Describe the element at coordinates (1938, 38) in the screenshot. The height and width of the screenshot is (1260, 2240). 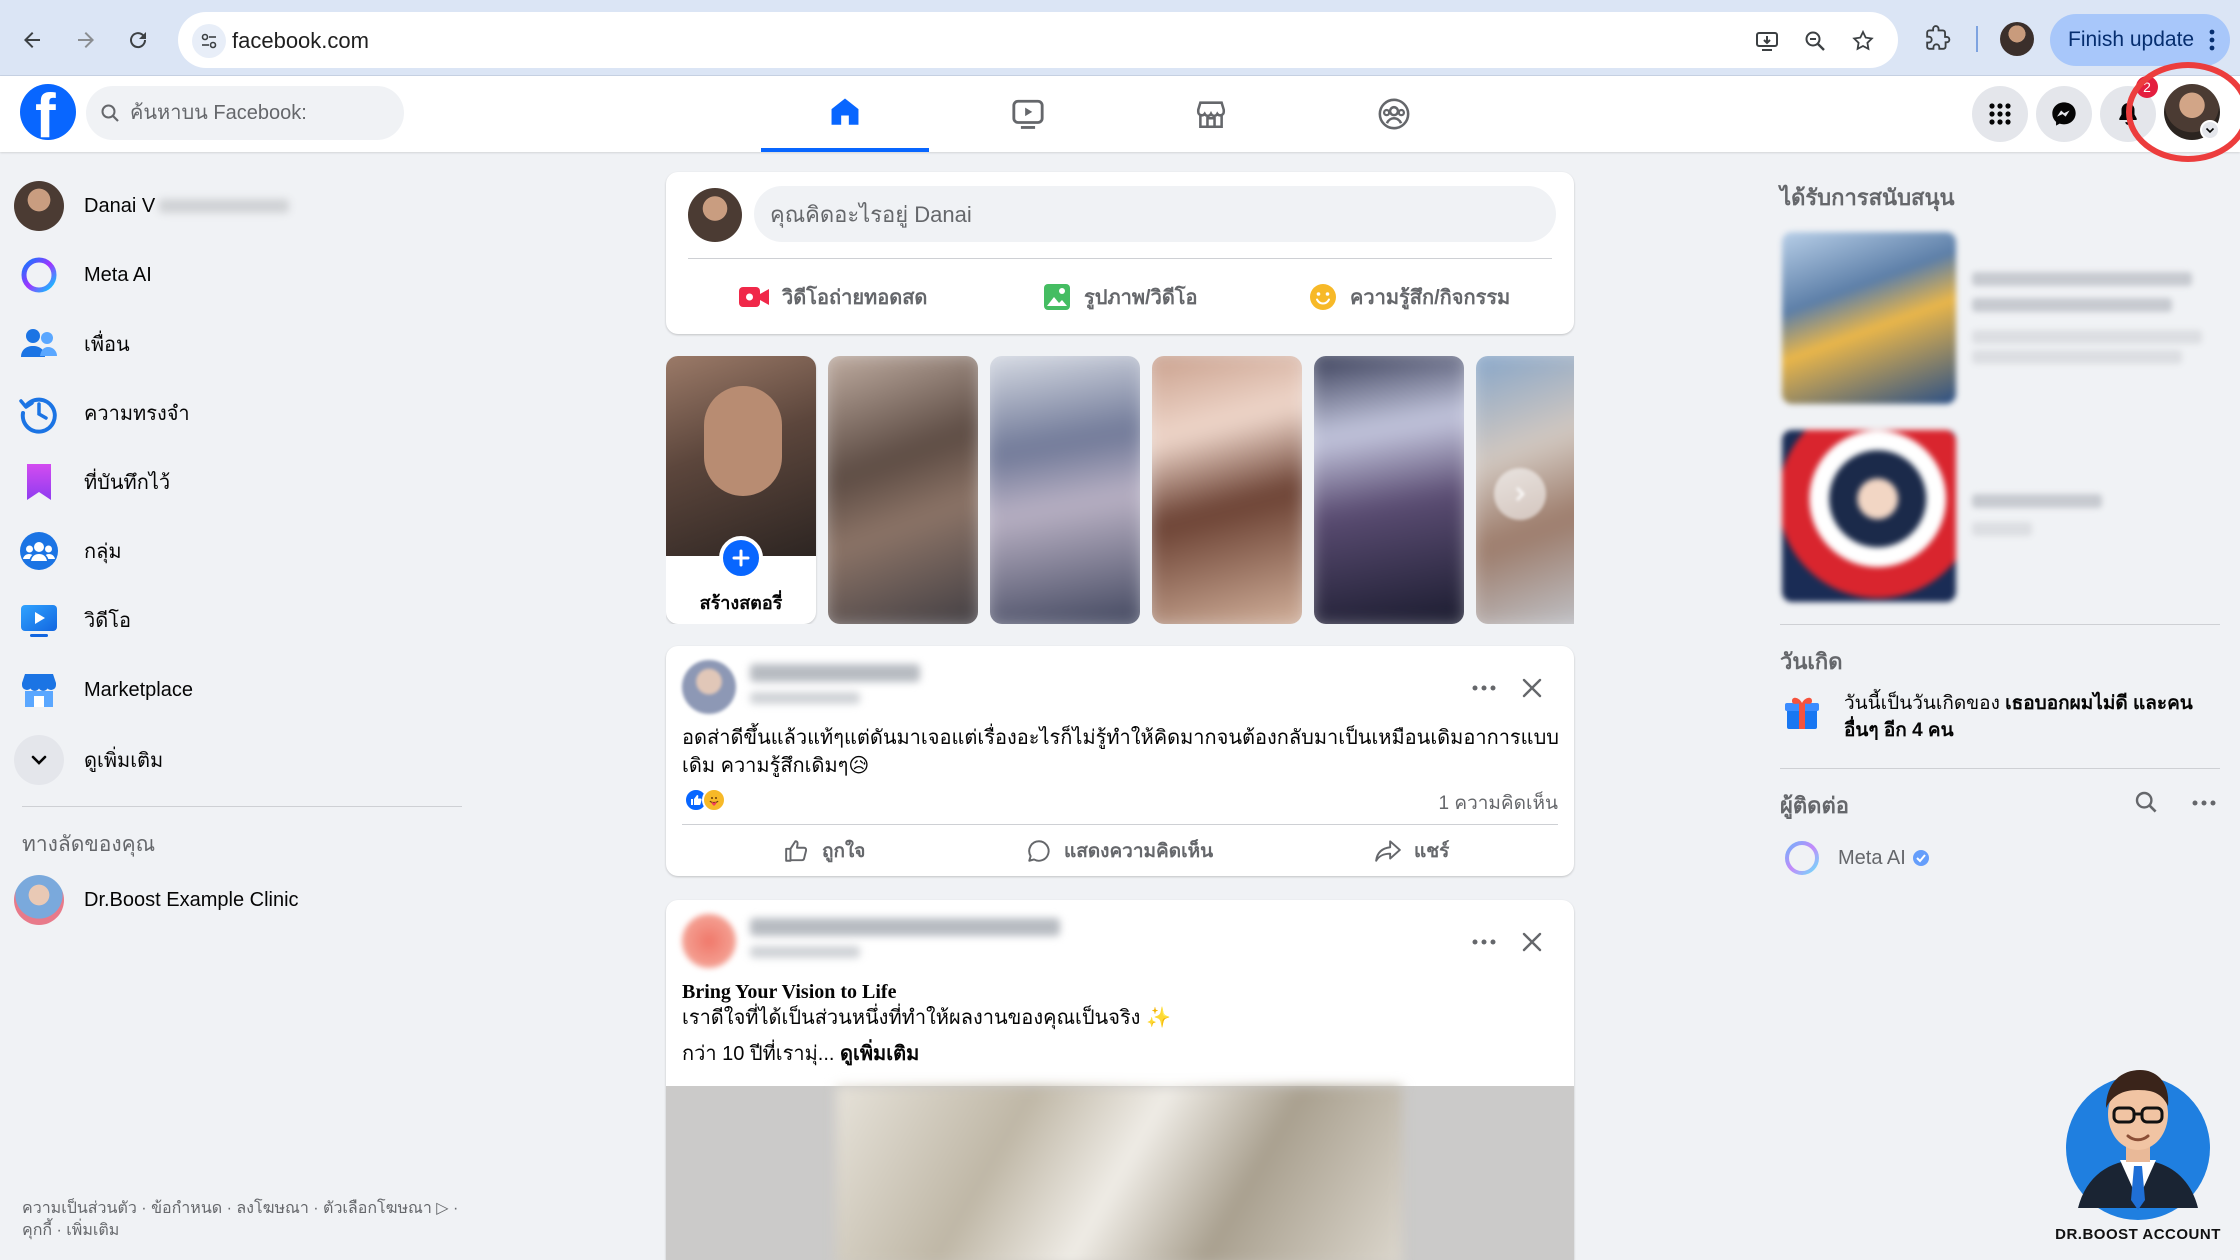
I see `extensions-icon` at that location.